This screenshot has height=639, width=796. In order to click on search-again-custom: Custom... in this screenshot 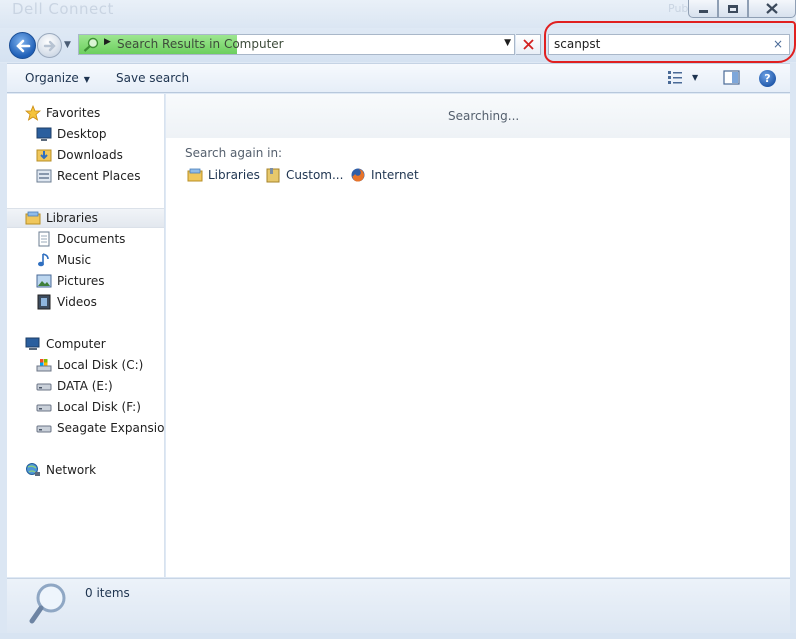, I will do `click(304, 175)`.